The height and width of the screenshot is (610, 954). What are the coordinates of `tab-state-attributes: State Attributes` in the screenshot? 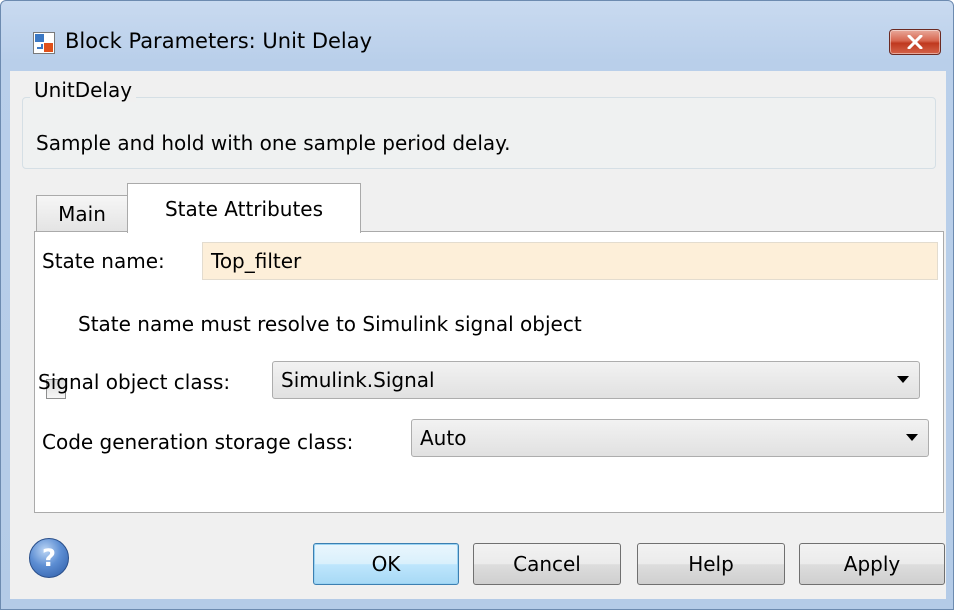 It's located at (244, 208).